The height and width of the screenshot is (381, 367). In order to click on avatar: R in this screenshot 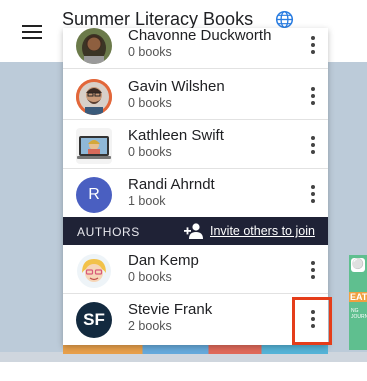, I will do `click(94, 195)`.